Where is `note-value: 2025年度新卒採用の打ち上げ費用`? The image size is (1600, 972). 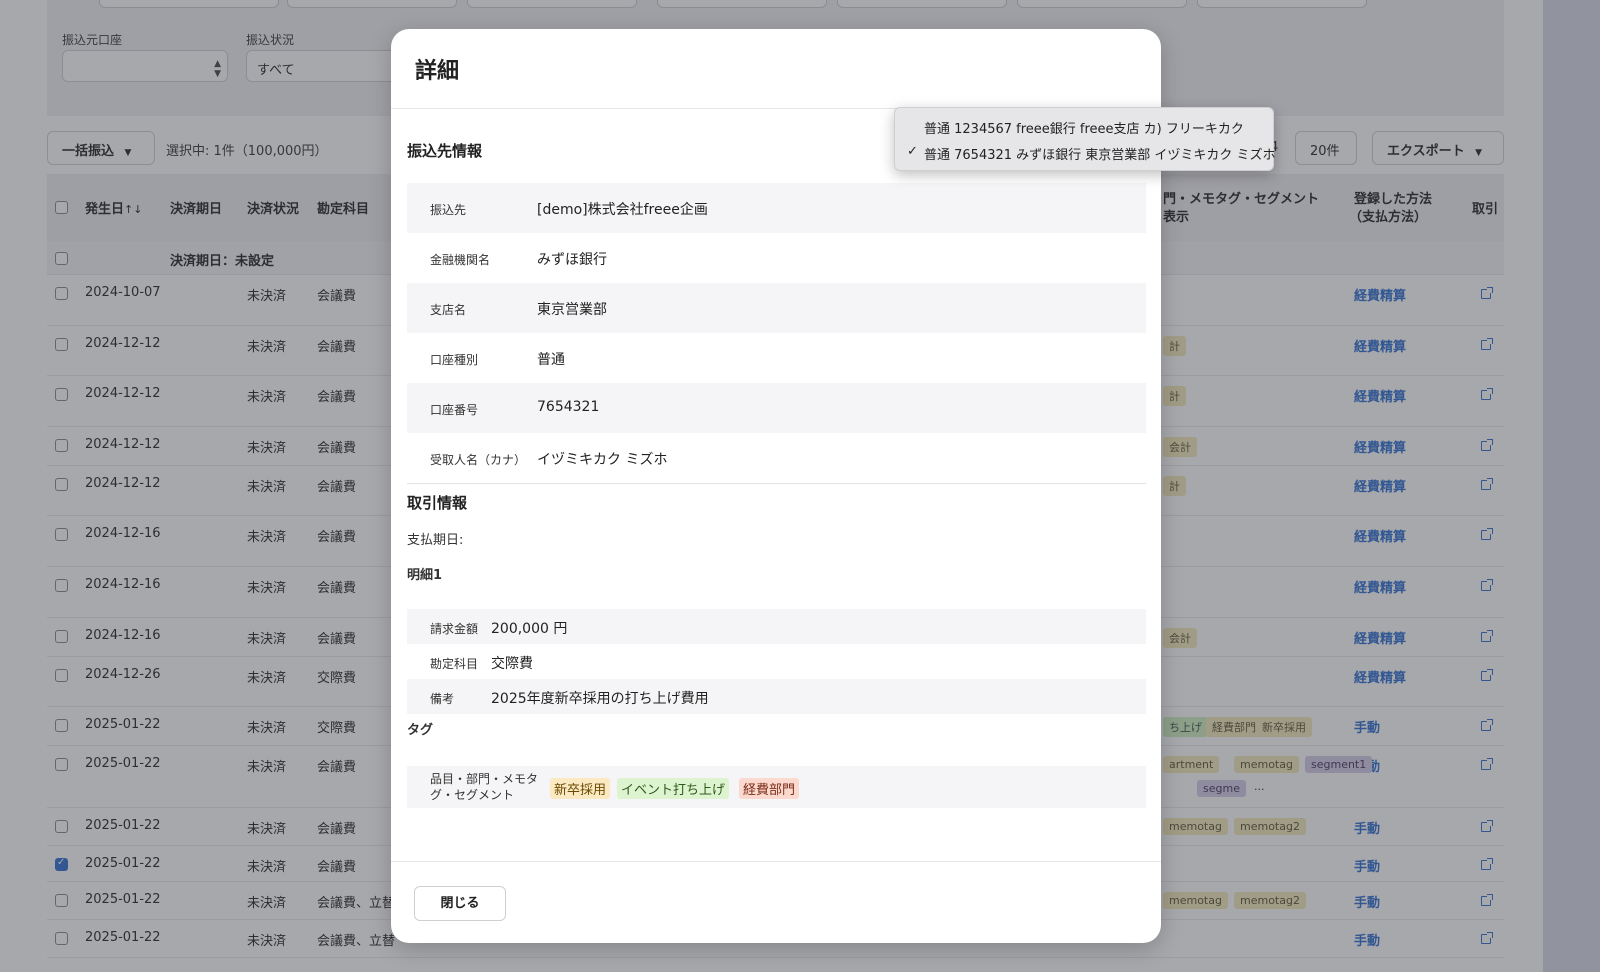
note-value: 2025年度新卒採用の打ち上げ費用 is located at coordinates (600, 699).